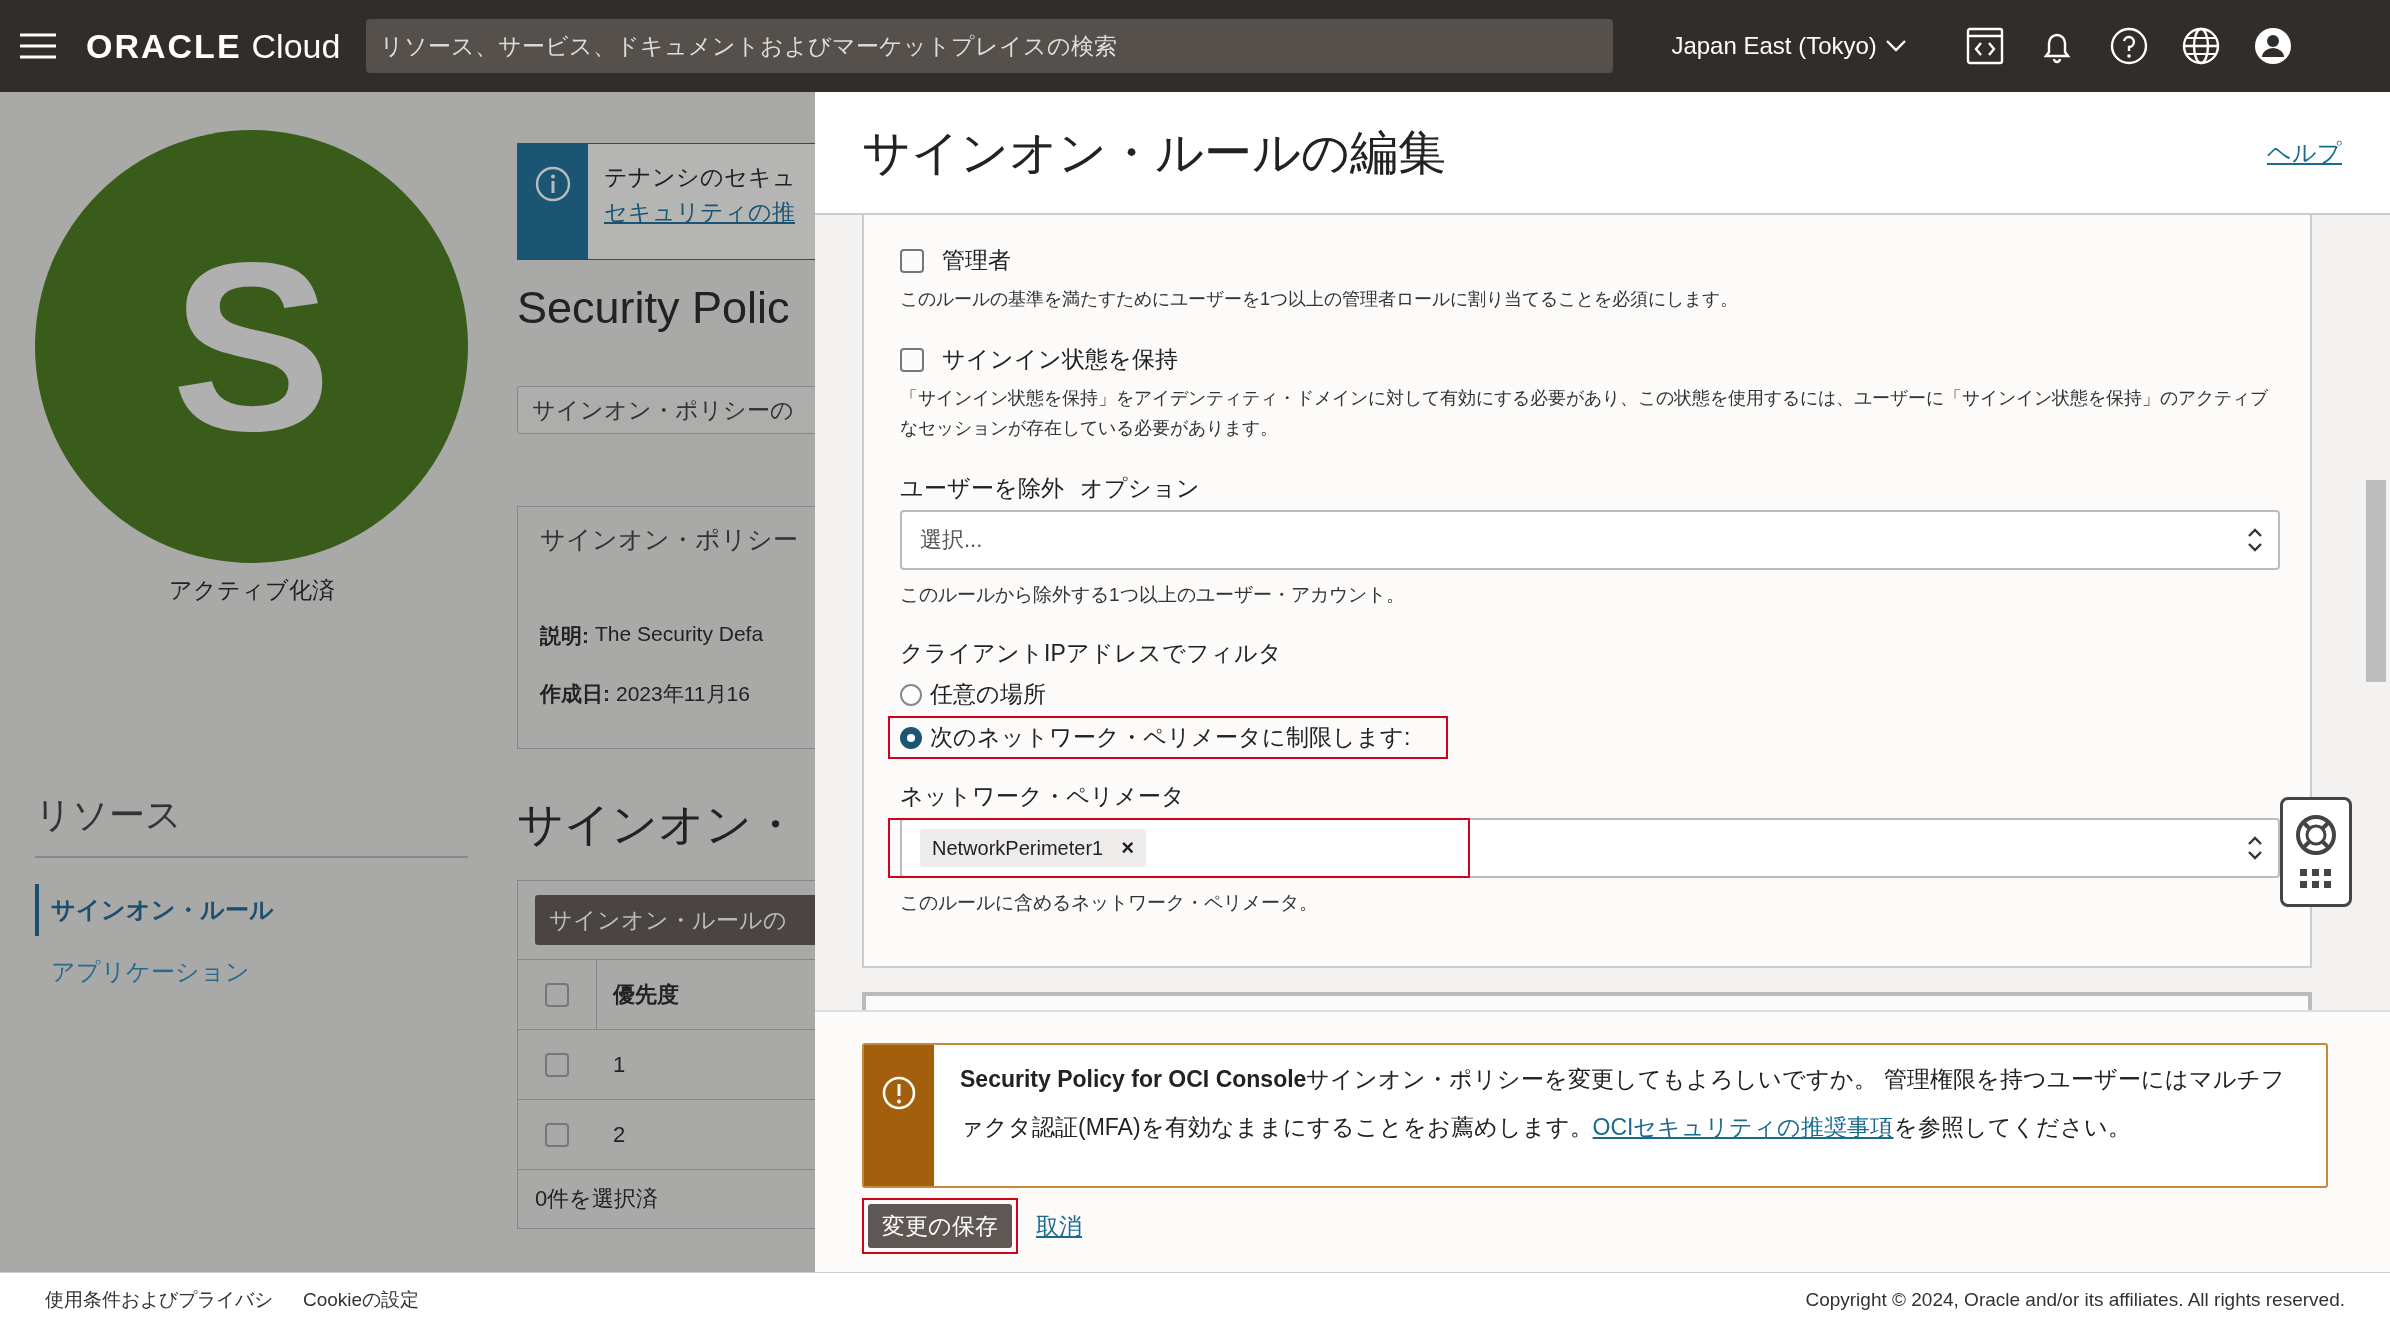  I want to click on status-text: アクティブ化済, so click(251, 590).